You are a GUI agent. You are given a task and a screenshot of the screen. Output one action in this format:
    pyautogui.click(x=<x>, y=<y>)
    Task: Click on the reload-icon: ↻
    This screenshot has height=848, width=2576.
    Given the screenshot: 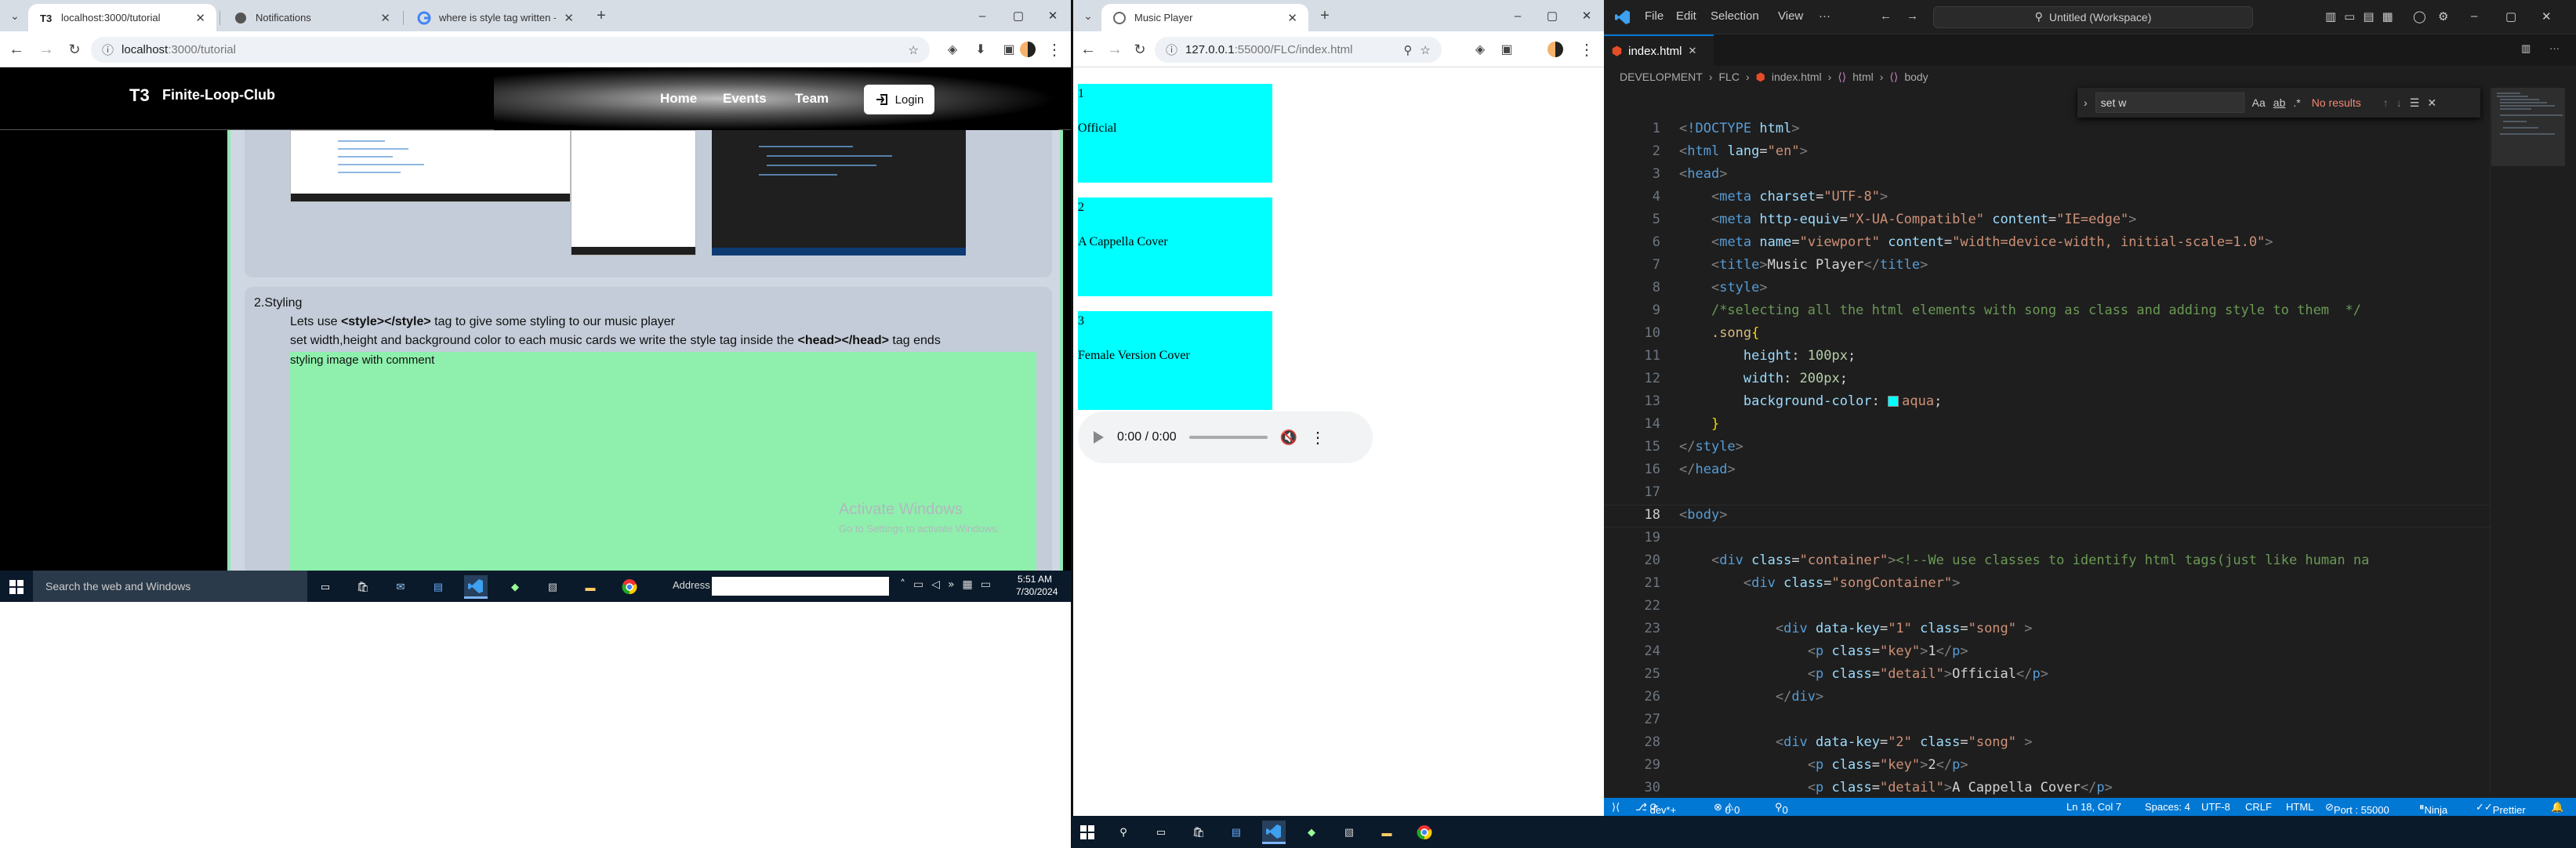 What is the action you would take?
    pyautogui.click(x=1140, y=49)
    